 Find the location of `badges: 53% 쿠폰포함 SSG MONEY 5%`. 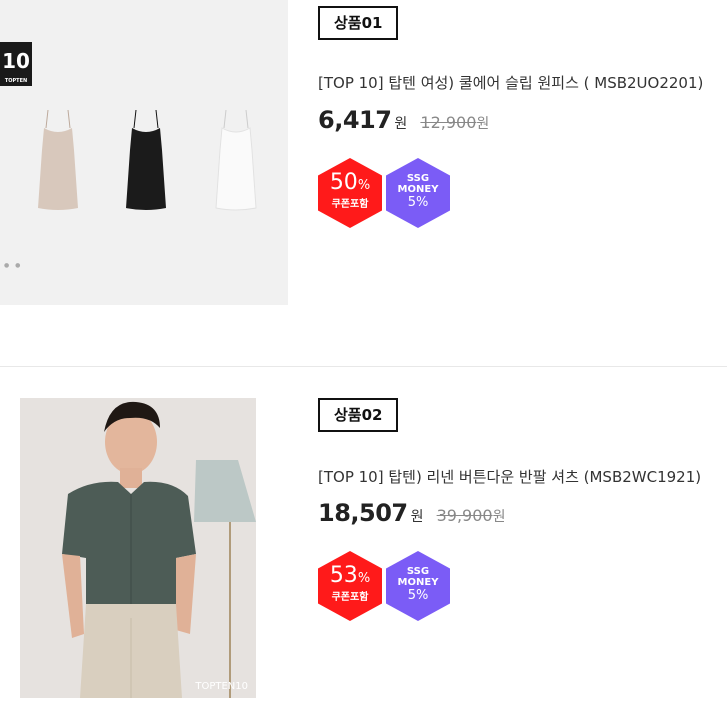

badges: 53% 쿠폰포함 SSG MONEY 5% is located at coordinates (388, 587).